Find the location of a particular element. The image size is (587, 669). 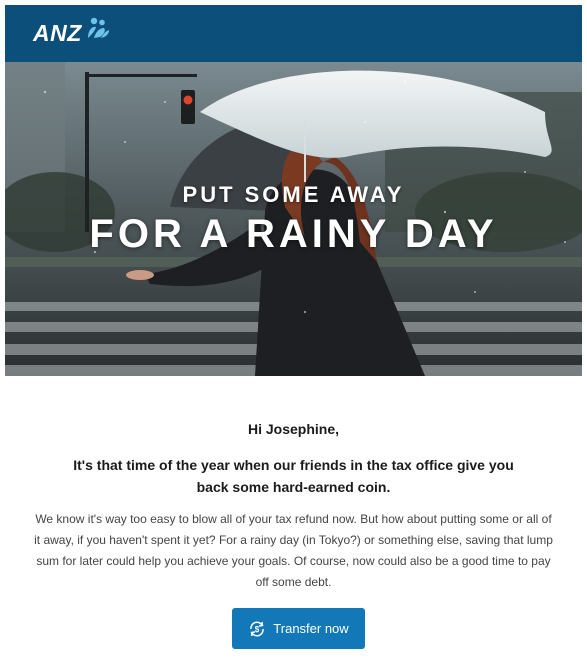

header-bar: ANZ is located at coordinates (293, 33).